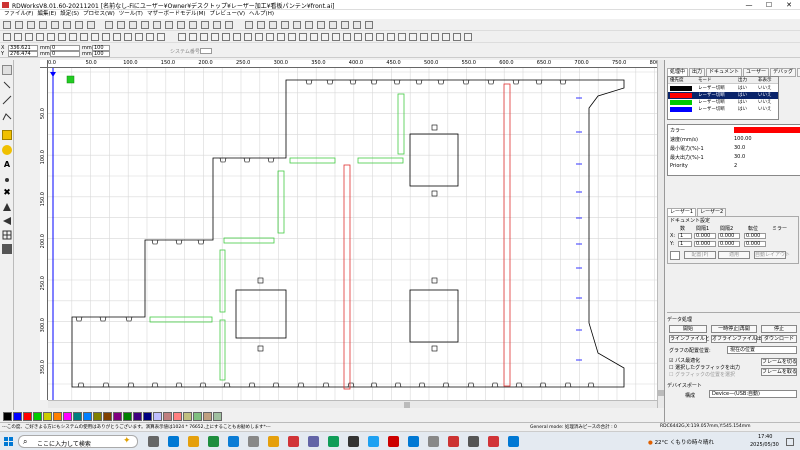 The height and width of the screenshot is (450, 800). Describe the element at coordinates (7, 117) in the screenshot. I see `polyline-tool-icon` at that location.